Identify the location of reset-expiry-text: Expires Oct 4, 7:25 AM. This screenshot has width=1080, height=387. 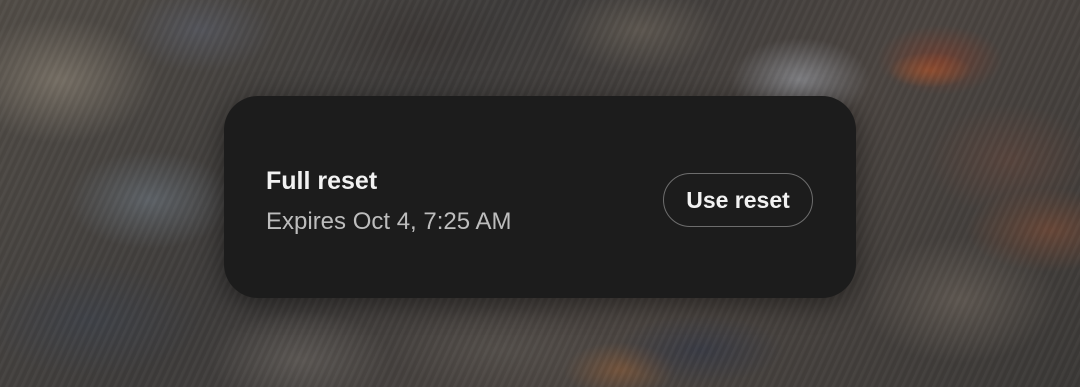
(389, 221).